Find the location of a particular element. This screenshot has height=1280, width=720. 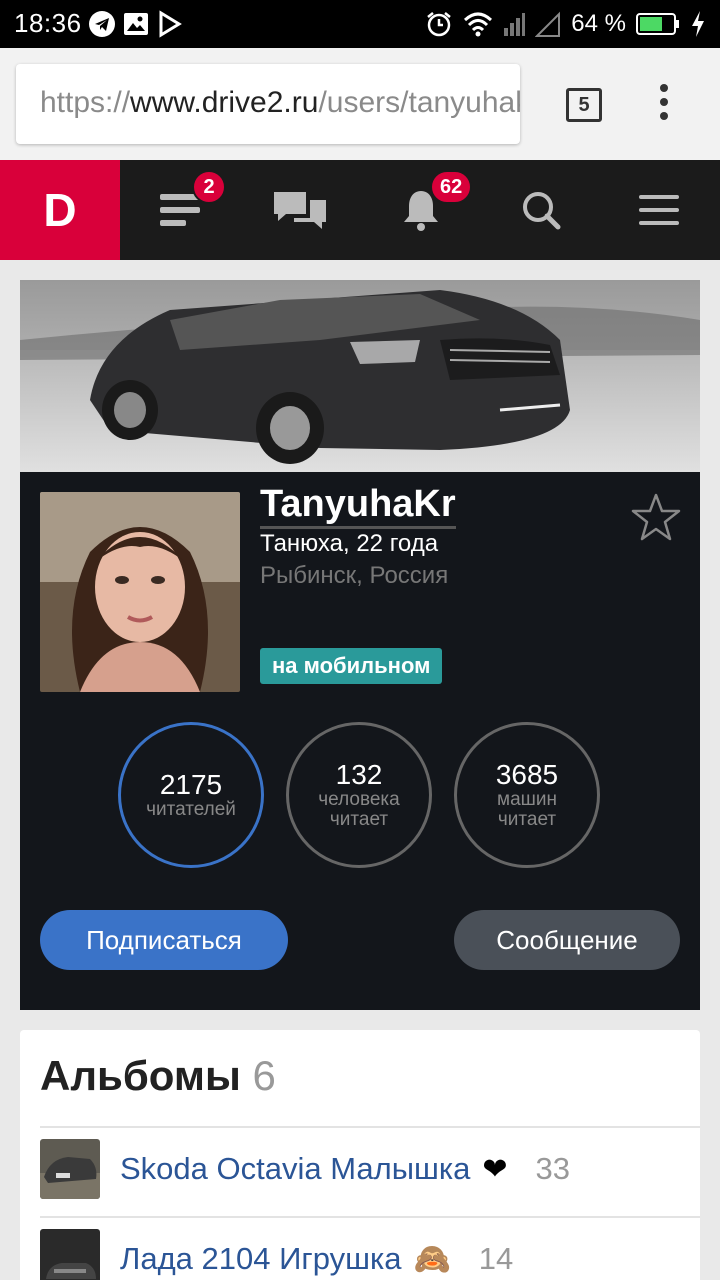

album-photo-count: 33 is located at coordinates (552, 1168).